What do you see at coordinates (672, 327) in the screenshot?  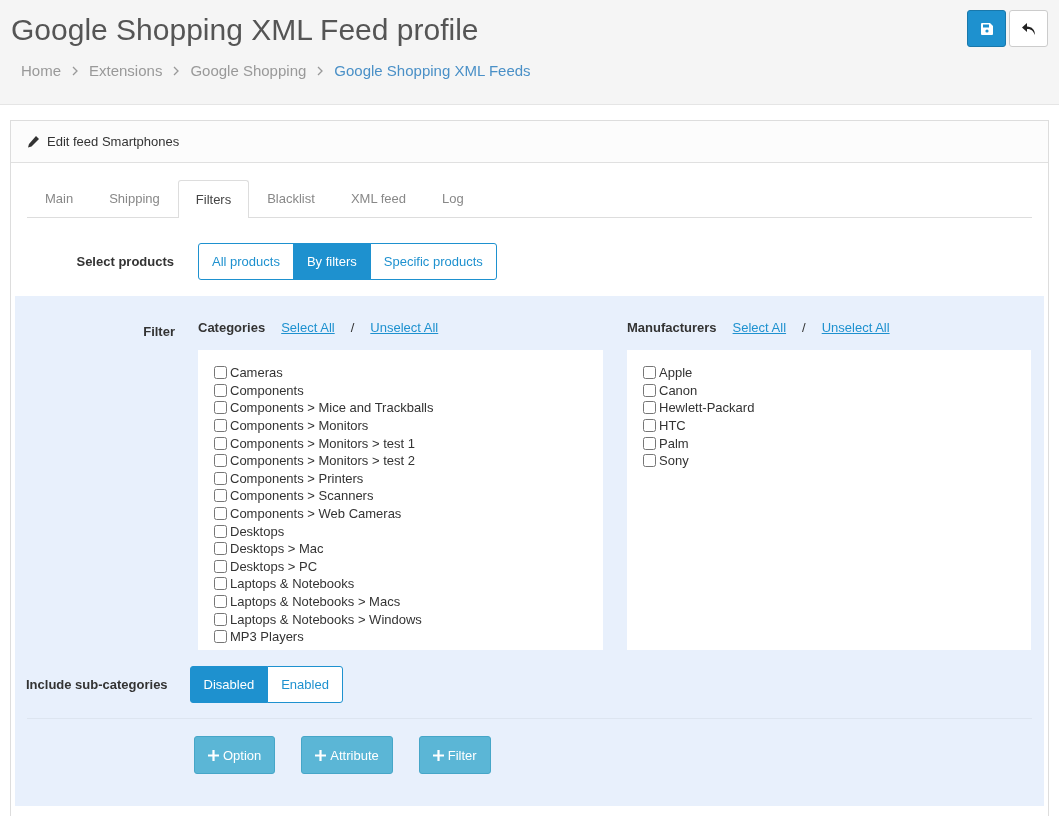 I see `column-heading: Manufacturers` at bounding box center [672, 327].